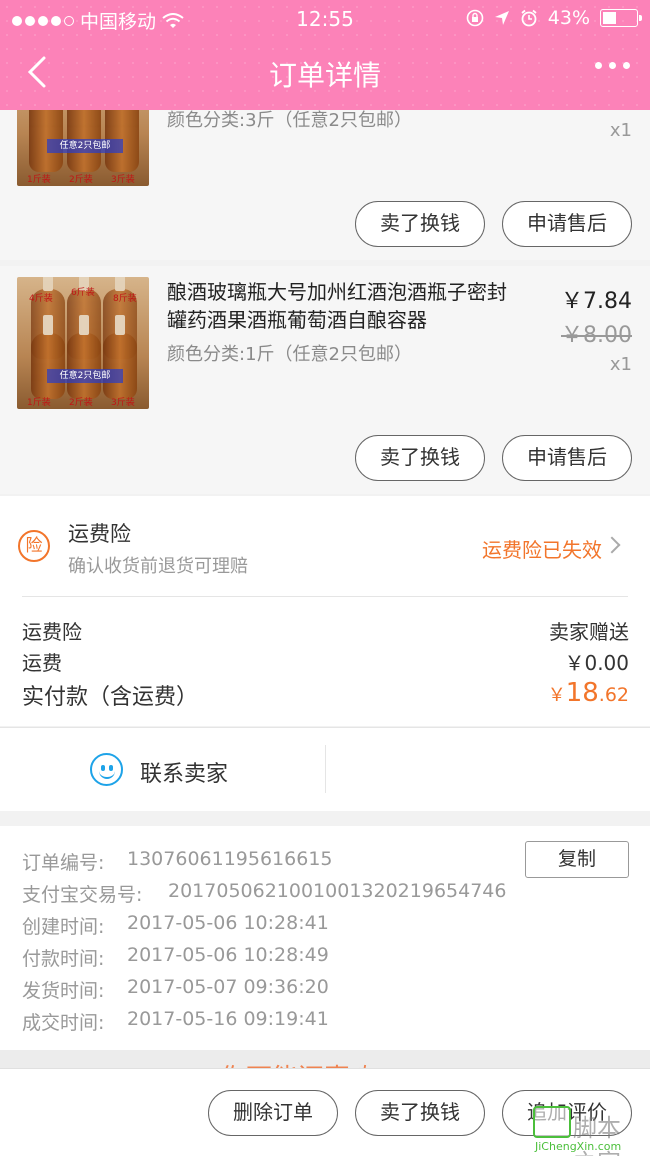 This screenshot has height=1156, width=650. Describe the element at coordinates (110, 697) in the screenshot. I see `total-label: 实付款（含运费）` at that location.